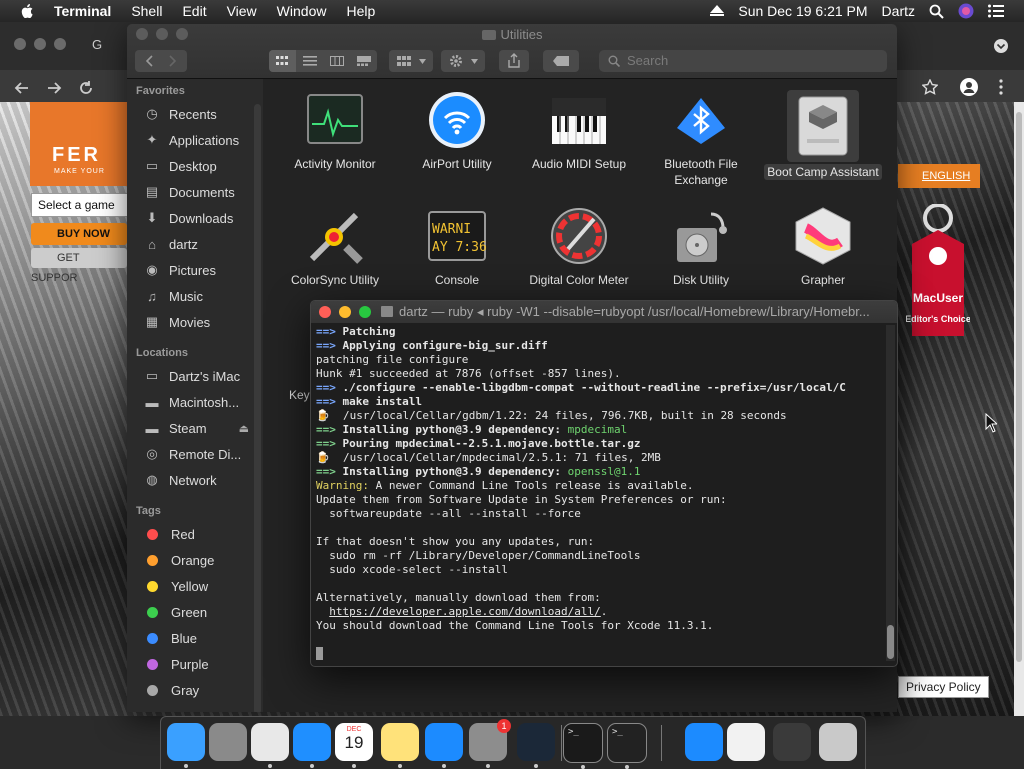 The height and width of the screenshot is (769, 1024). Describe the element at coordinates (1019, 409) in the screenshot. I see `browser-scrollbar` at that location.